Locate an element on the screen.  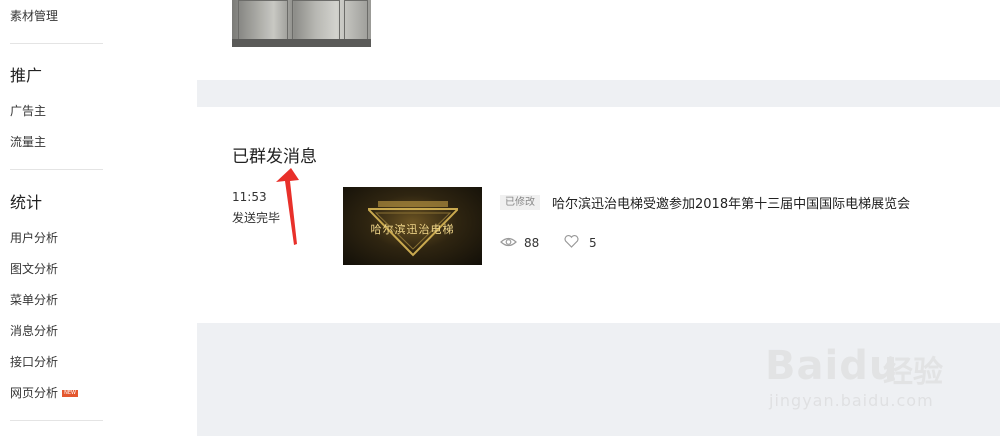
watermark-logo: Baidu is located at coordinates (832, 366).